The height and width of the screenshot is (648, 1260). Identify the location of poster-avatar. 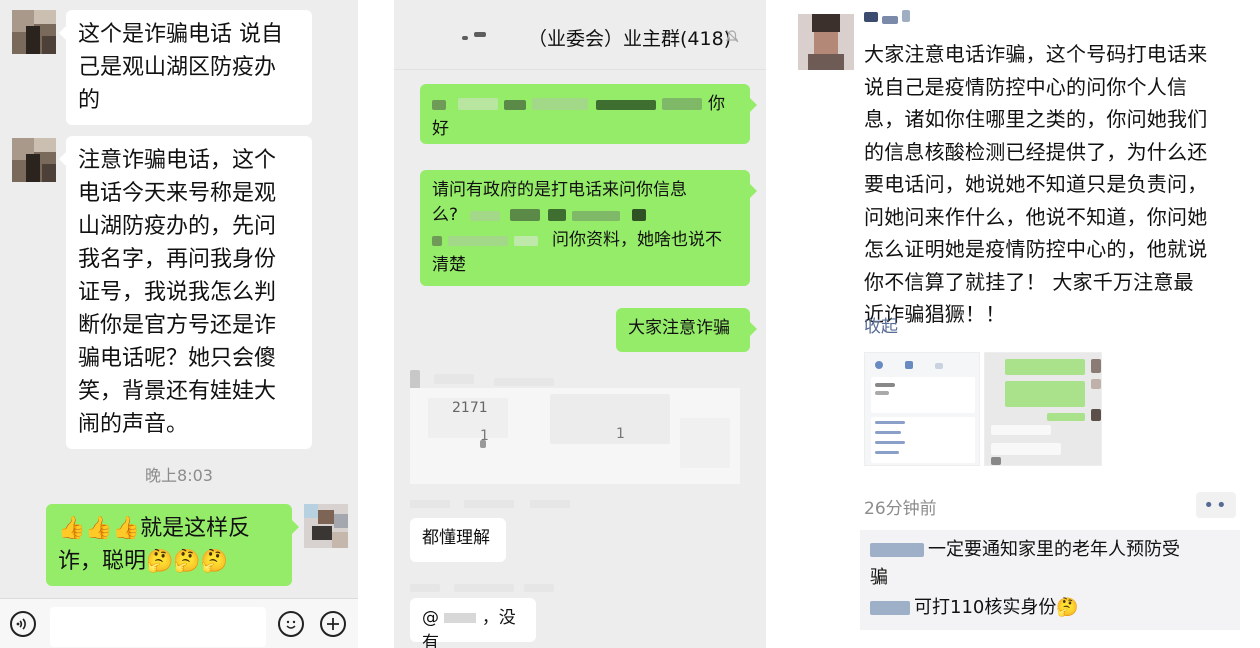
(826, 42).